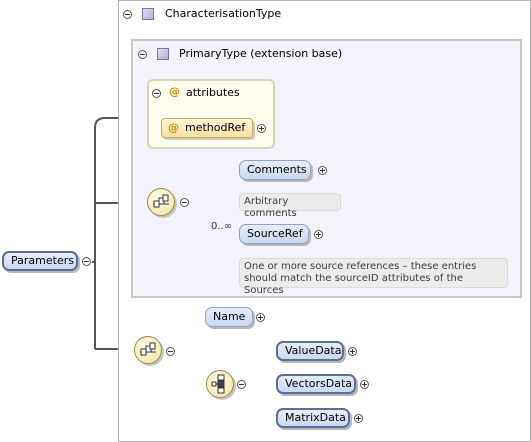  I want to click on element-comments: Comments, so click(275, 170).